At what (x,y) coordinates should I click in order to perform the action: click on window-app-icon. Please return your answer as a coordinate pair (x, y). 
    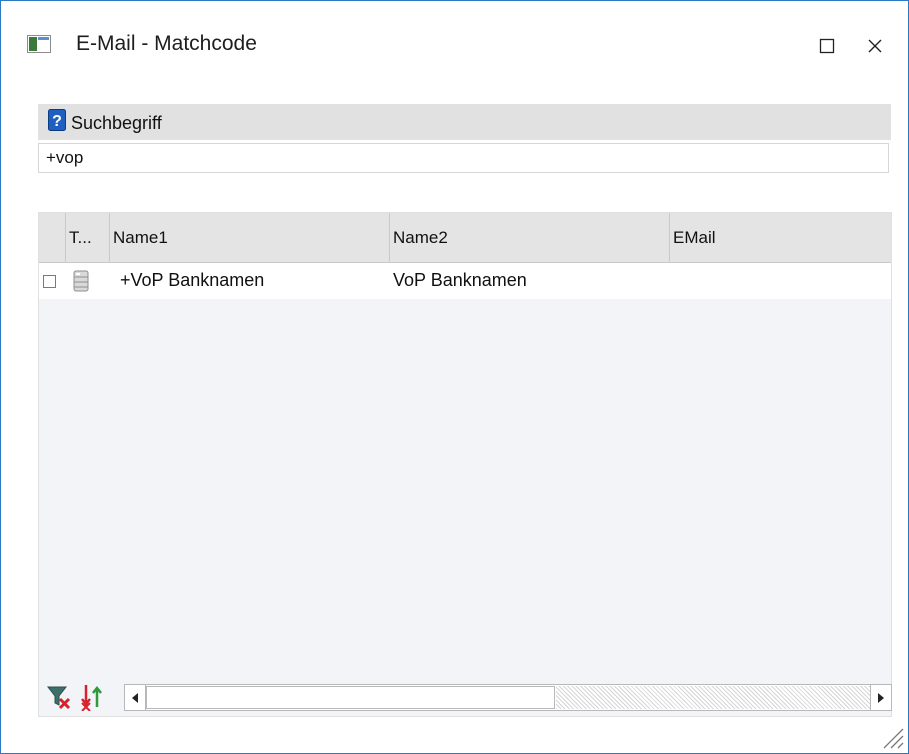
    Looking at the image, I should click on (39, 44).